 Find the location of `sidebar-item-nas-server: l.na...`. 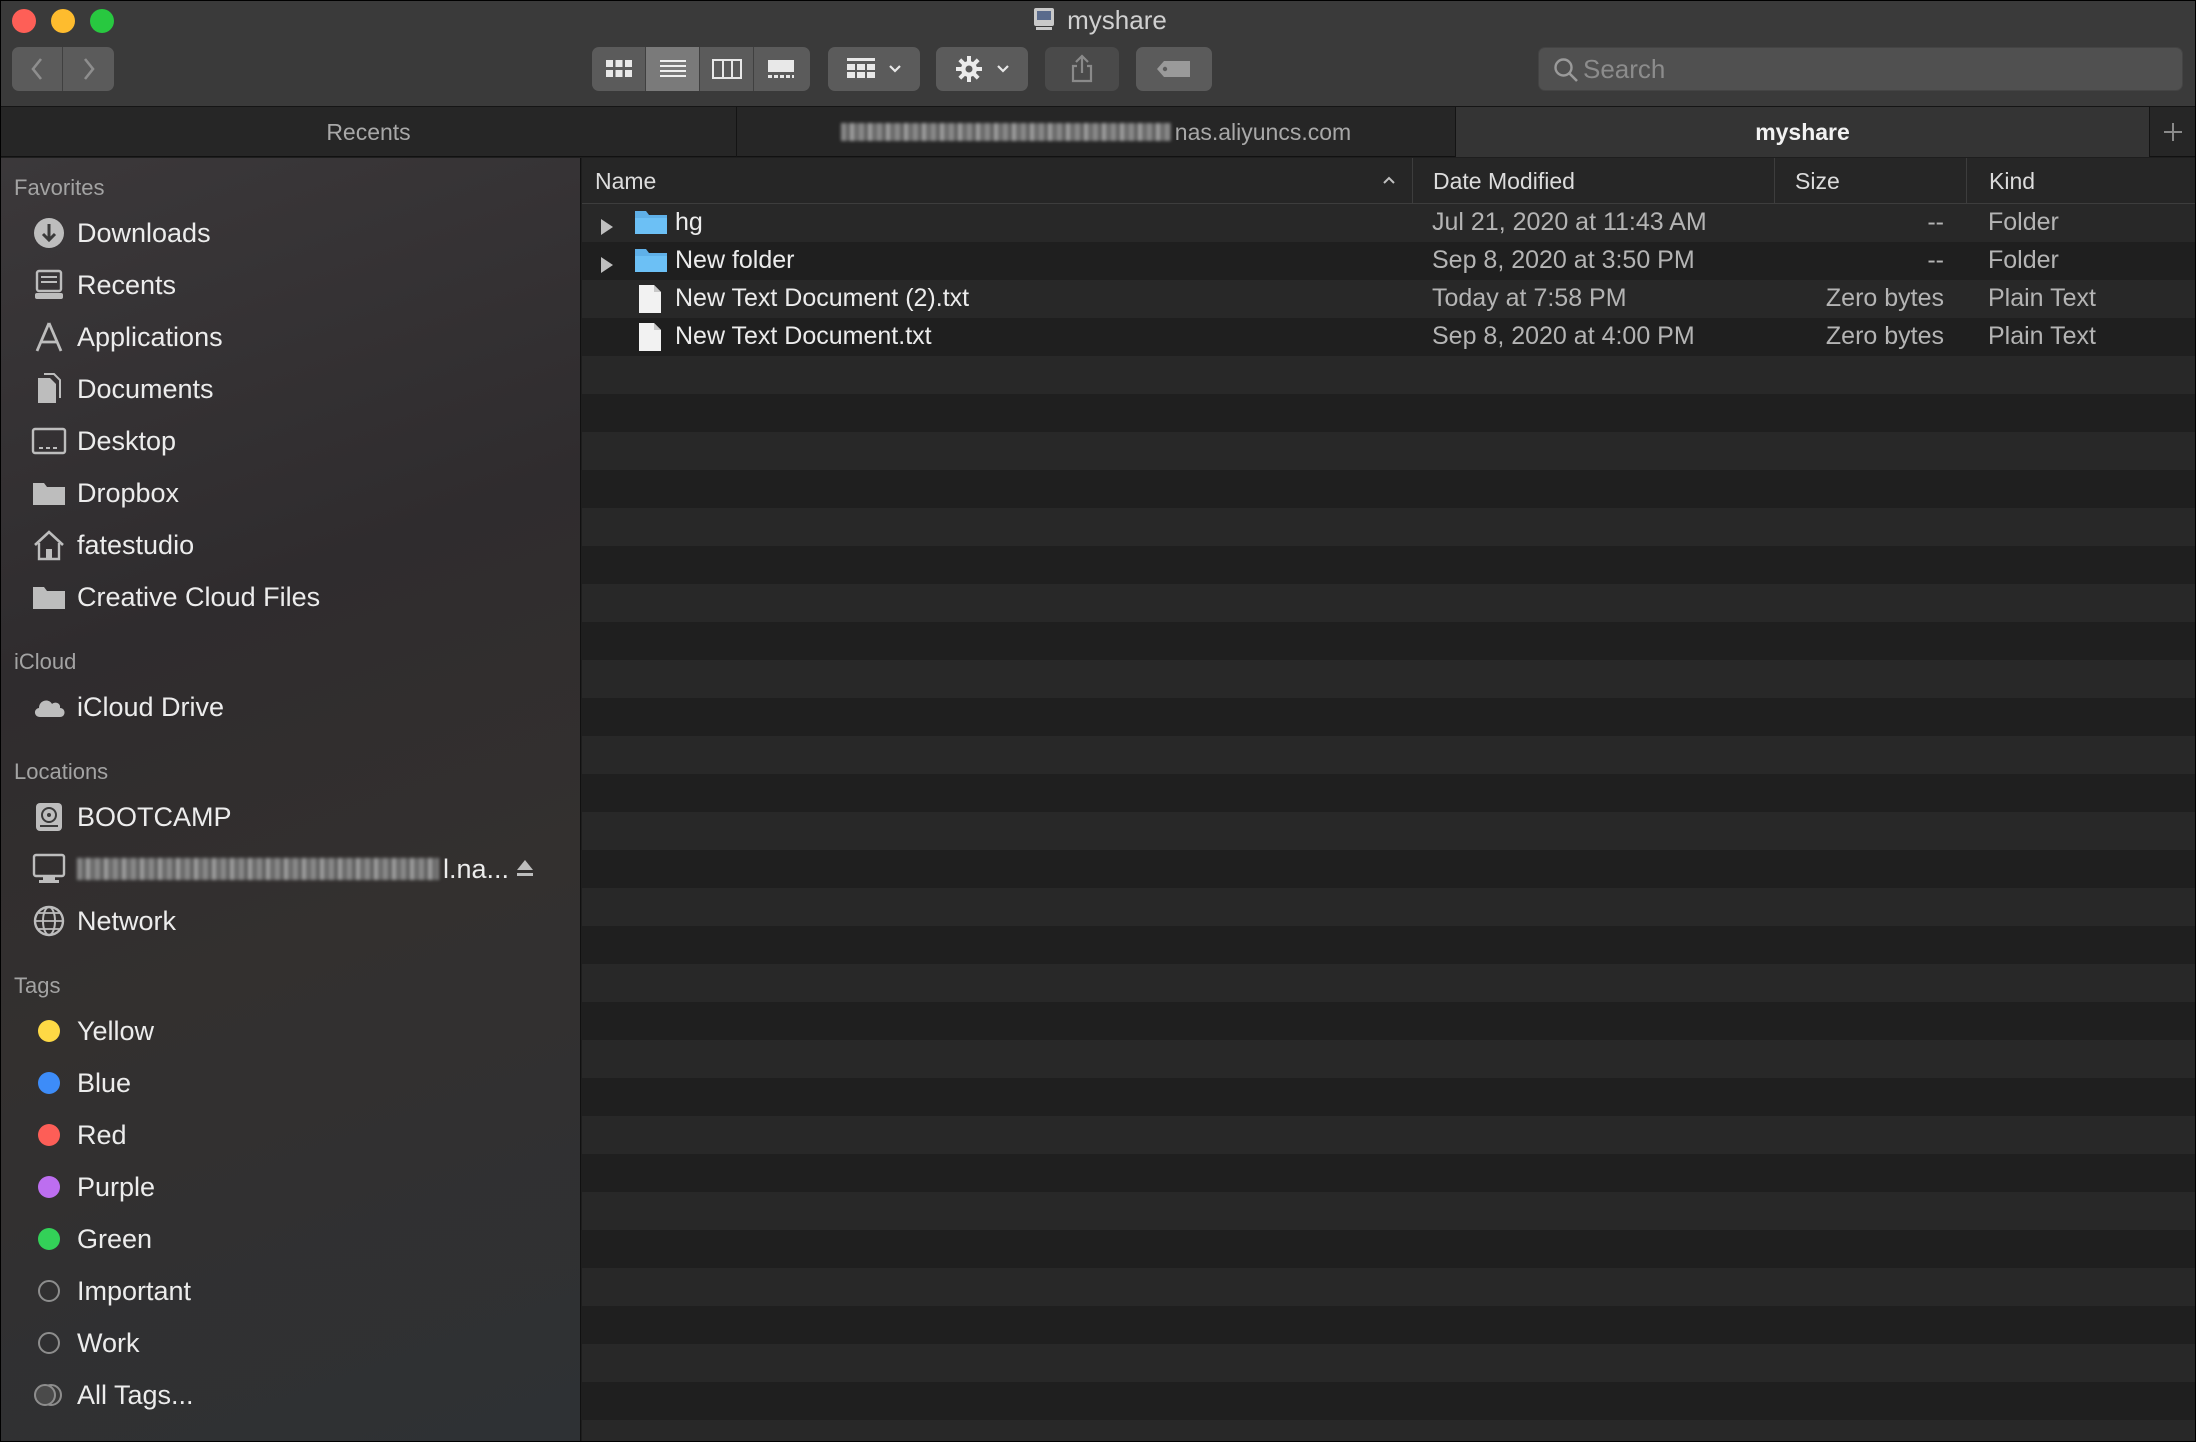

sidebar-item-nas-server: l.na... is located at coordinates (296, 869).